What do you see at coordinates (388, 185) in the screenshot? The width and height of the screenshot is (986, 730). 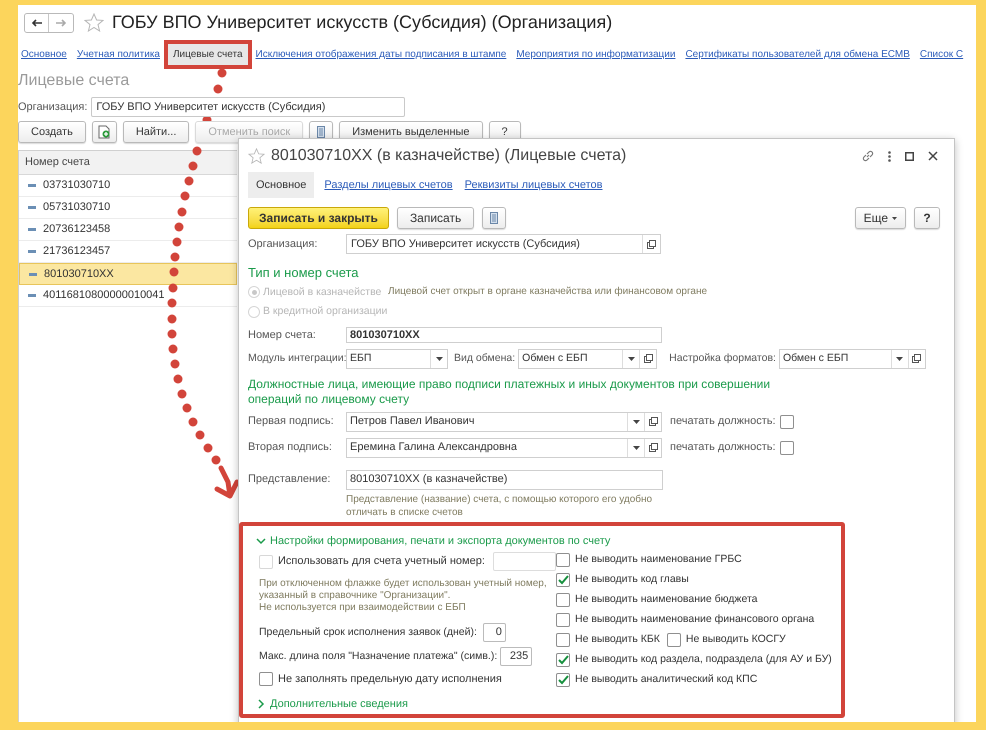 I see `tab: Разделы лицевых счетов` at bounding box center [388, 185].